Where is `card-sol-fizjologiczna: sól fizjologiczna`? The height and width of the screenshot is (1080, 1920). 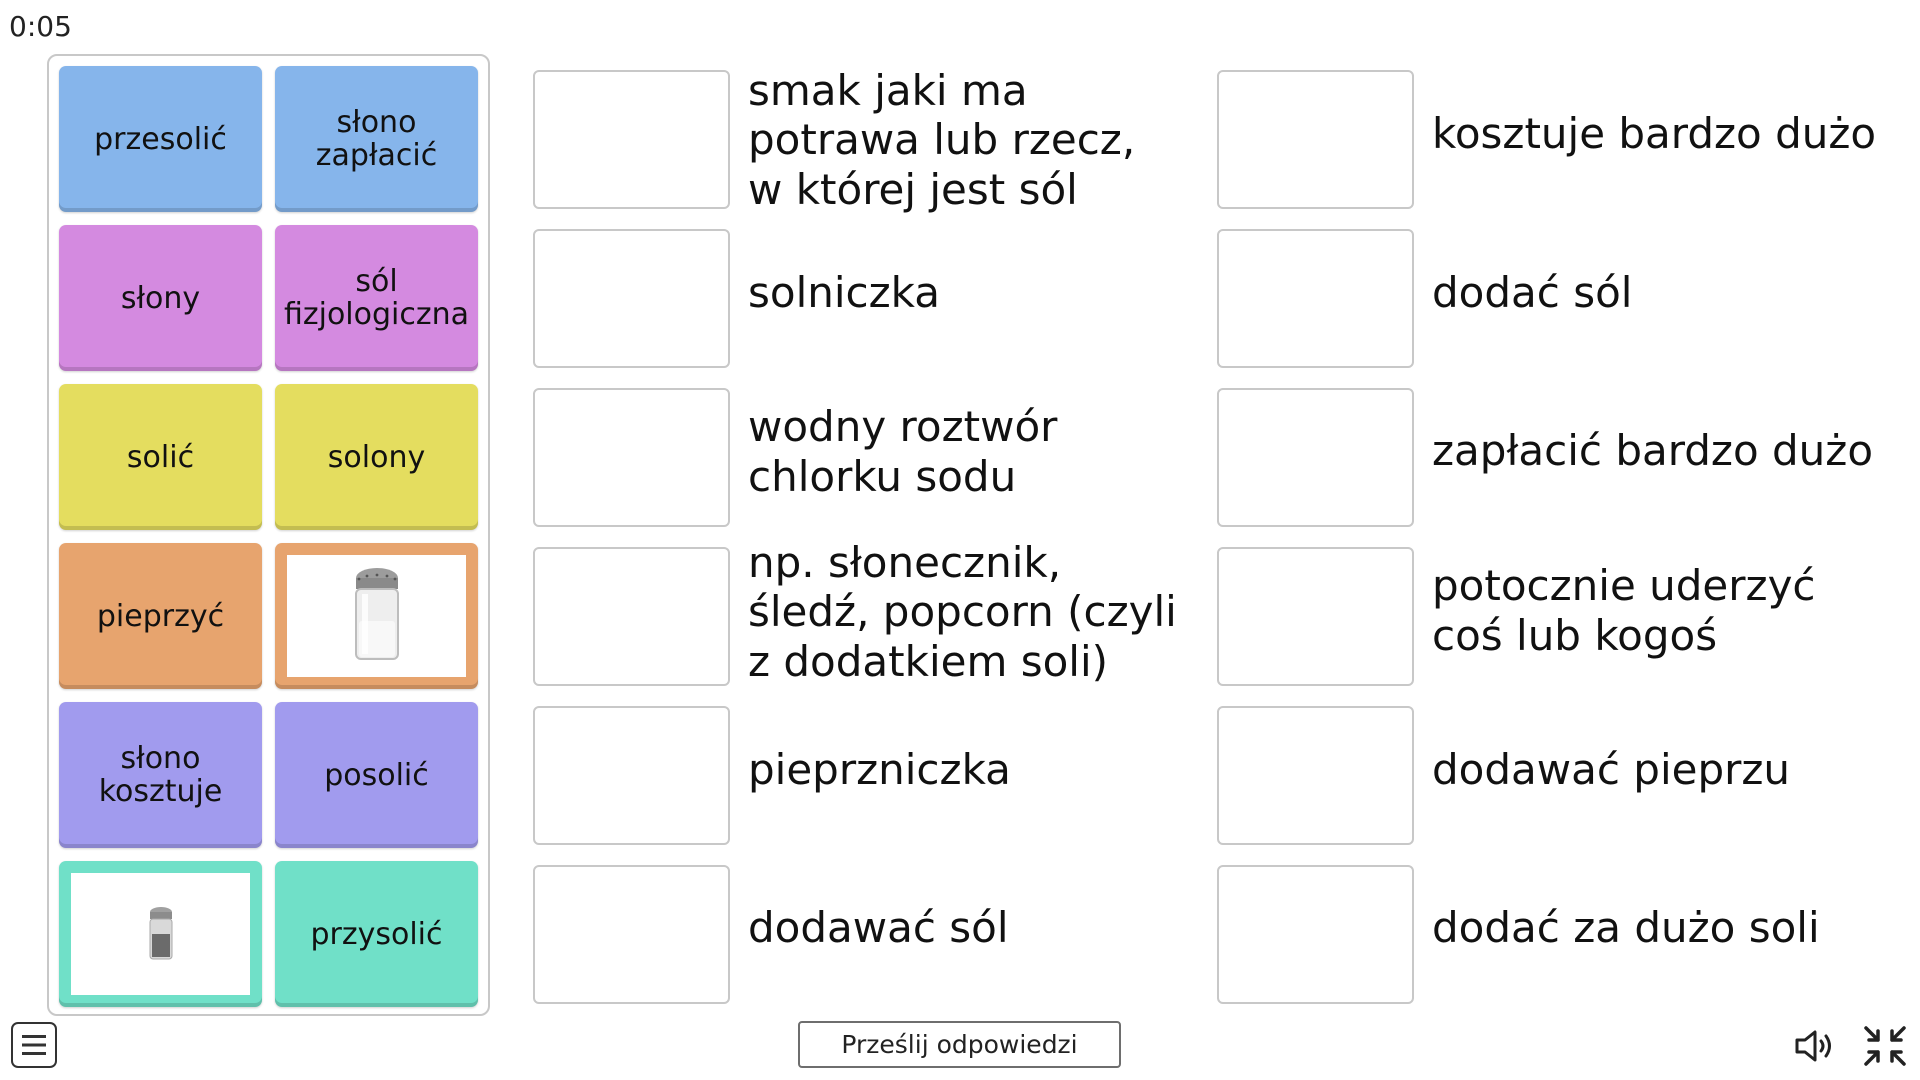 card-sol-fizjologiczna: sól fizjologiczna is located at coordinates (376, 298).